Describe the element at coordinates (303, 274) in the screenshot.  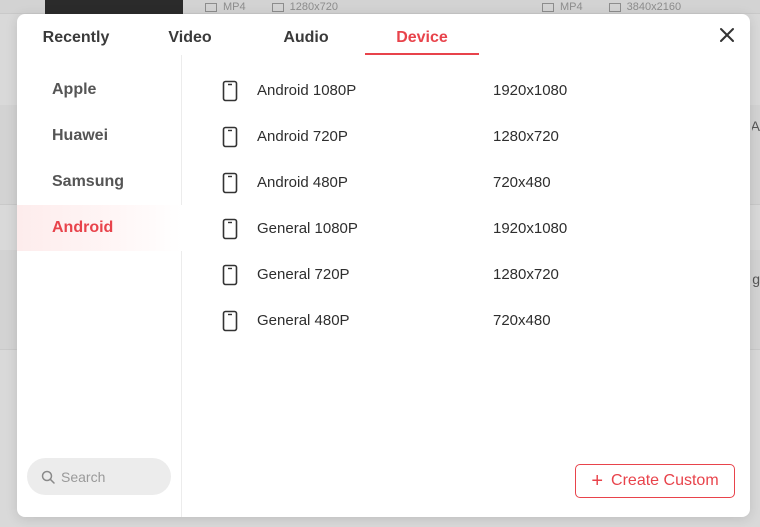
I see `preset-name: General 720P` at that location.